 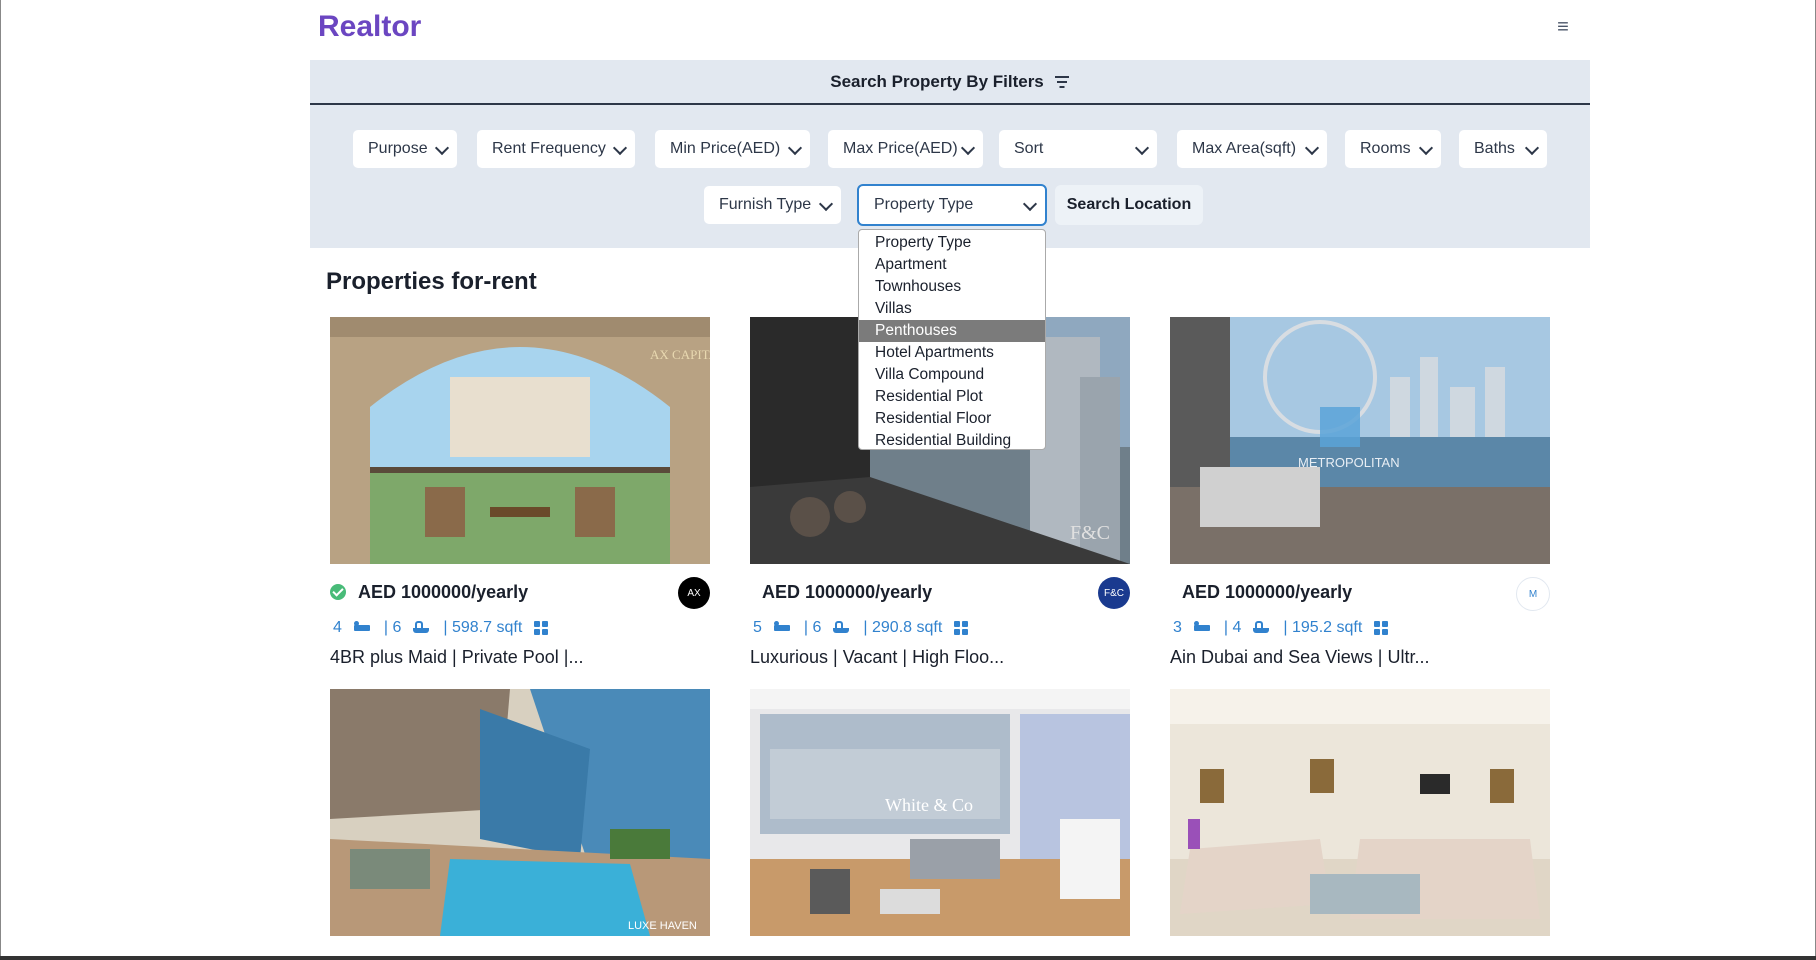 What do you see at coordinates (1323, 627) in the screenshot?
I see `area-value: | 195.2 sqft` at bounding box center [1323, 627].